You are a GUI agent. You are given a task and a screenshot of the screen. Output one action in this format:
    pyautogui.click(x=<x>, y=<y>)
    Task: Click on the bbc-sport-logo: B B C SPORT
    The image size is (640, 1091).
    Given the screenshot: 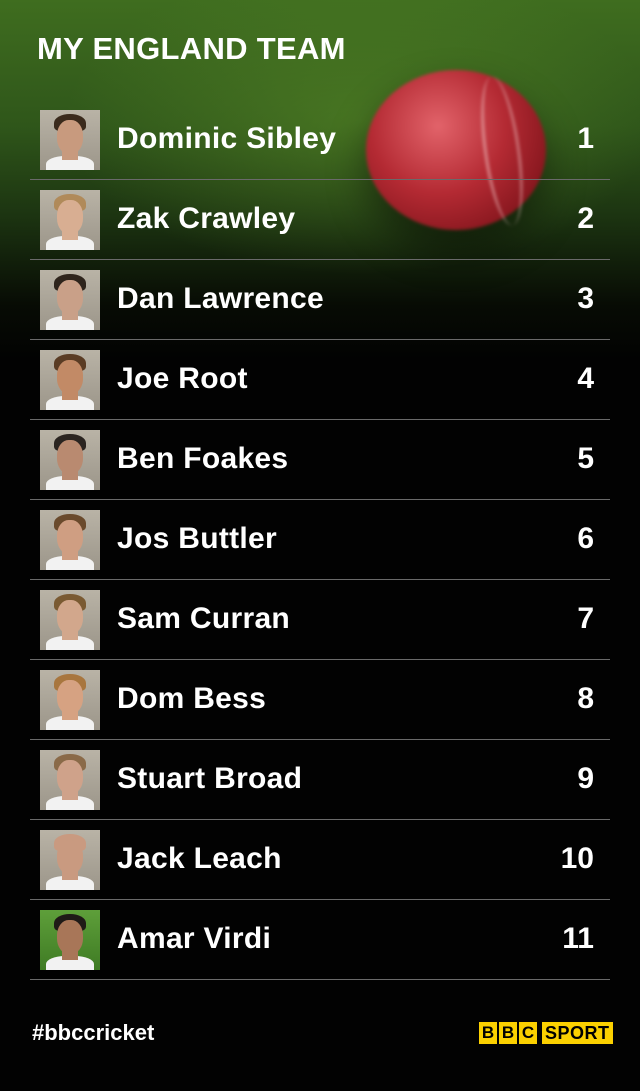 What is the action you would take?
    pyautogui.click(x=546, y=1033)
    